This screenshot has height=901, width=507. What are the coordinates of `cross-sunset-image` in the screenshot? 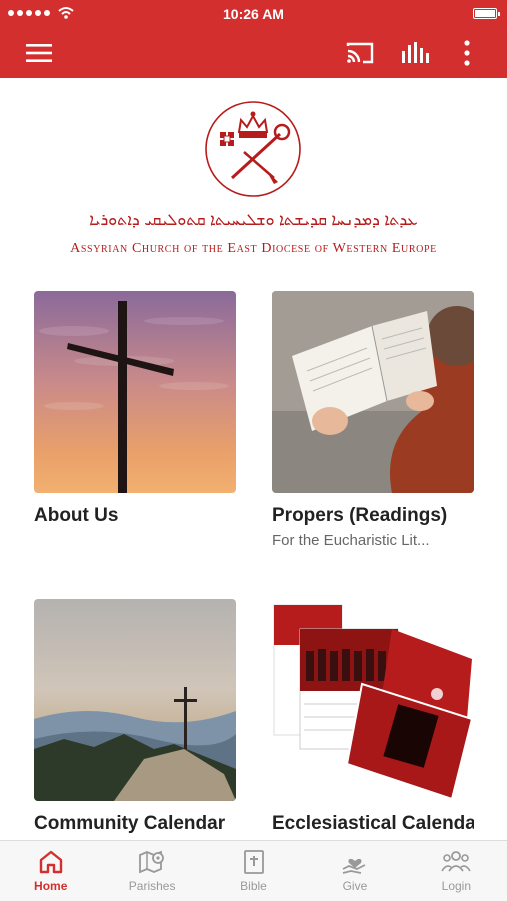 It's located at (135, 392).